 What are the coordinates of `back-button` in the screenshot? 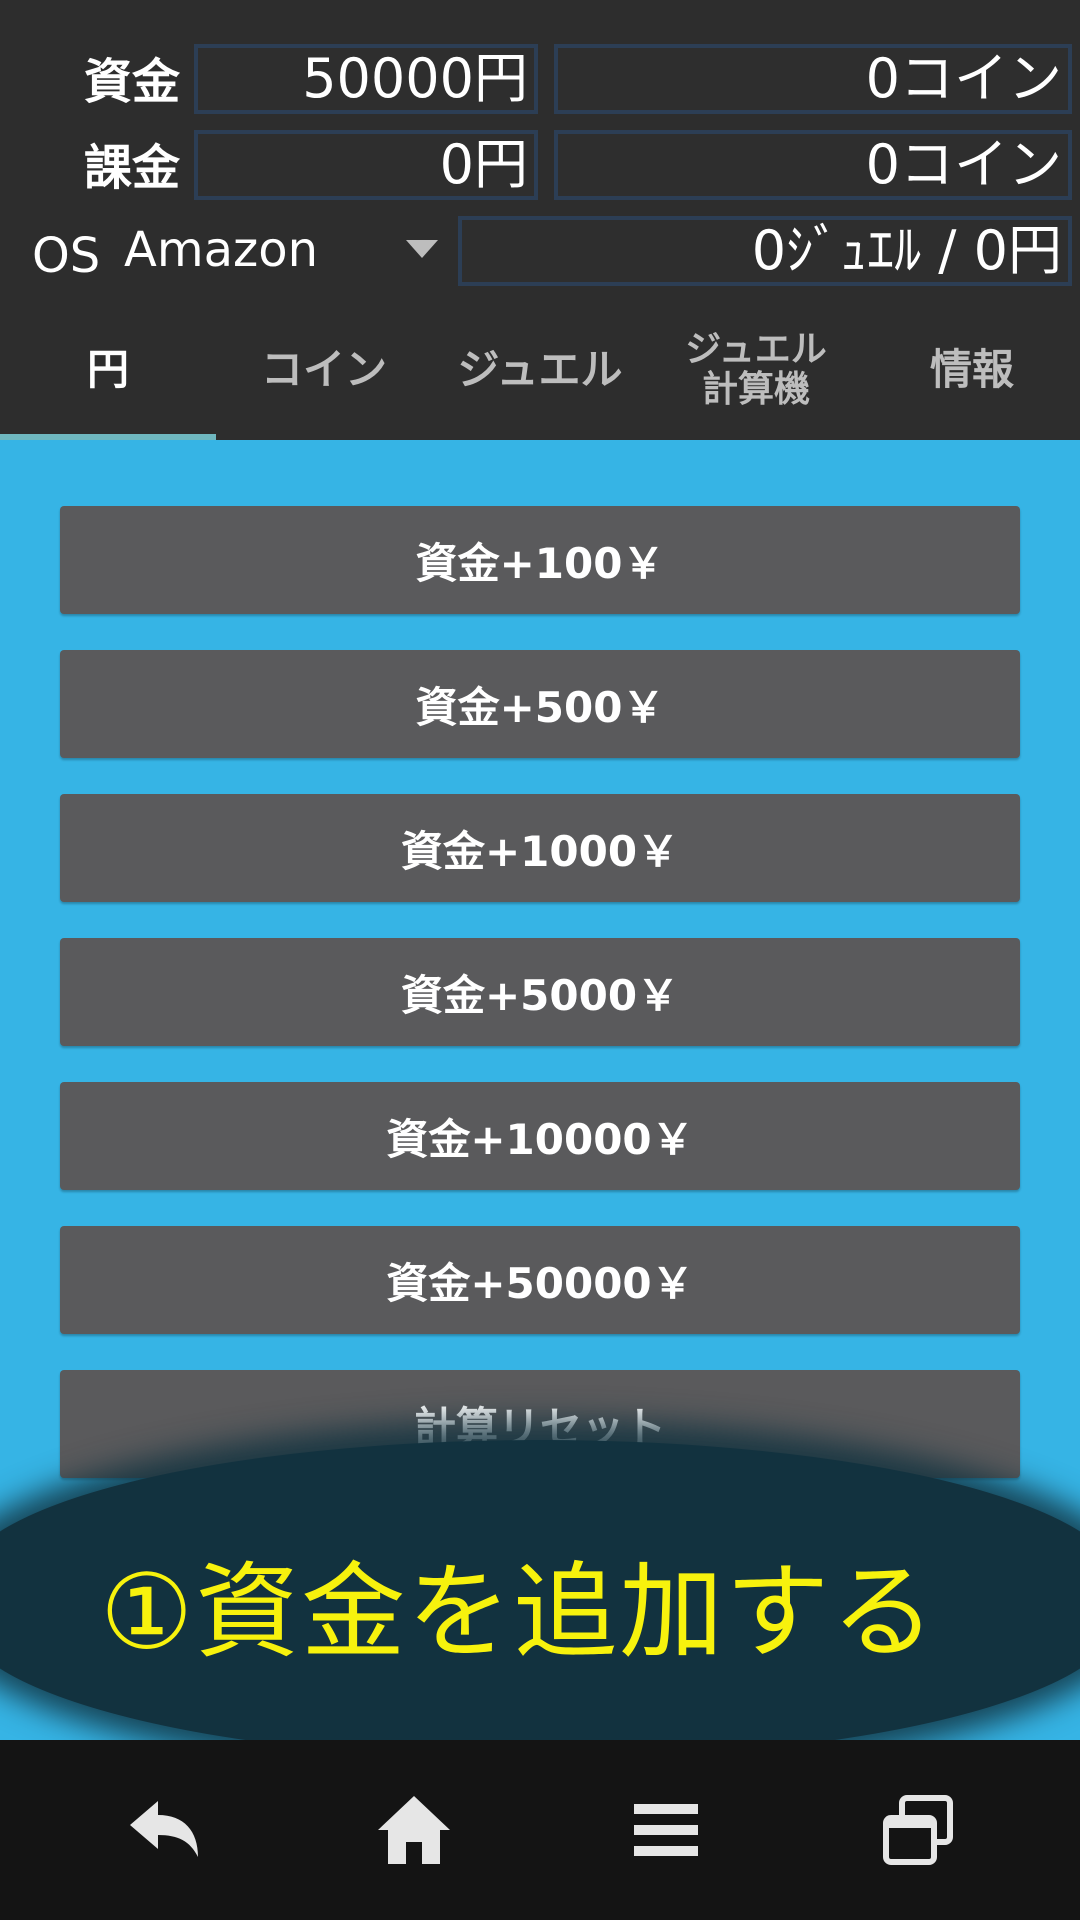 It's located at (162, 1830).